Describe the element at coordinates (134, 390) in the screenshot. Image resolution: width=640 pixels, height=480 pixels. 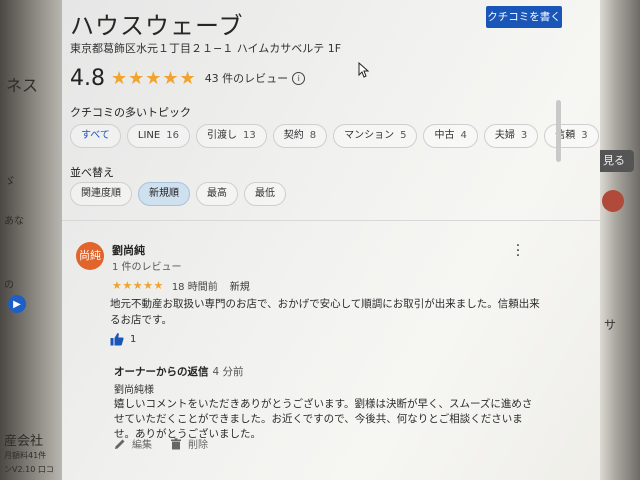
I see `owner-reply-recipient: 劉尚純様` at that location.